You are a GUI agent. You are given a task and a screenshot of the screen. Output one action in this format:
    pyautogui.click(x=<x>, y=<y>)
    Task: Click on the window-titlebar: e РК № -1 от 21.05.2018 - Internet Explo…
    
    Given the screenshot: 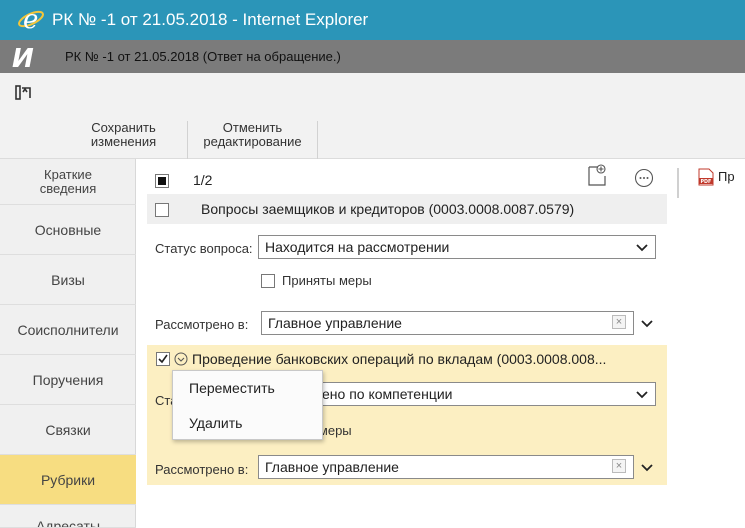 What is the action you would take?
    pyautogui.click(x=372, y=20)
    